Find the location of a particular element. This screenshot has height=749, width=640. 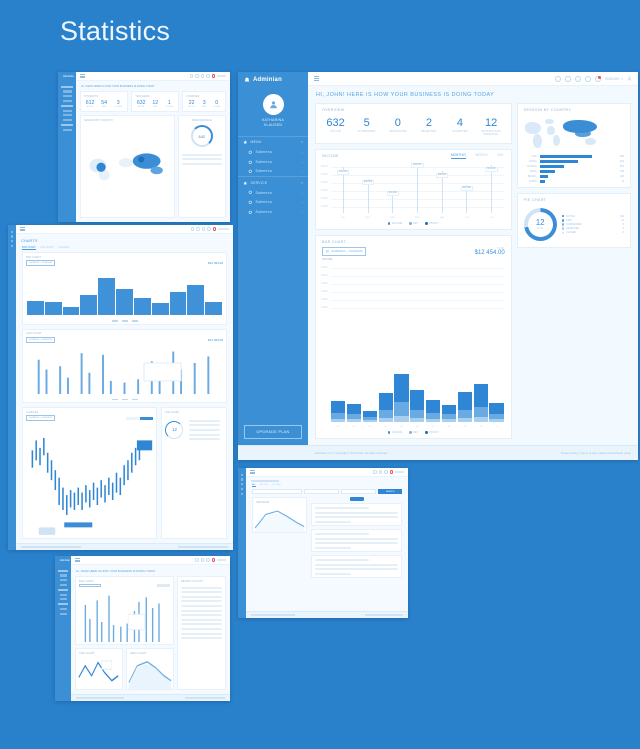

search-button: SEARCH is located at coordinates (390, 492).